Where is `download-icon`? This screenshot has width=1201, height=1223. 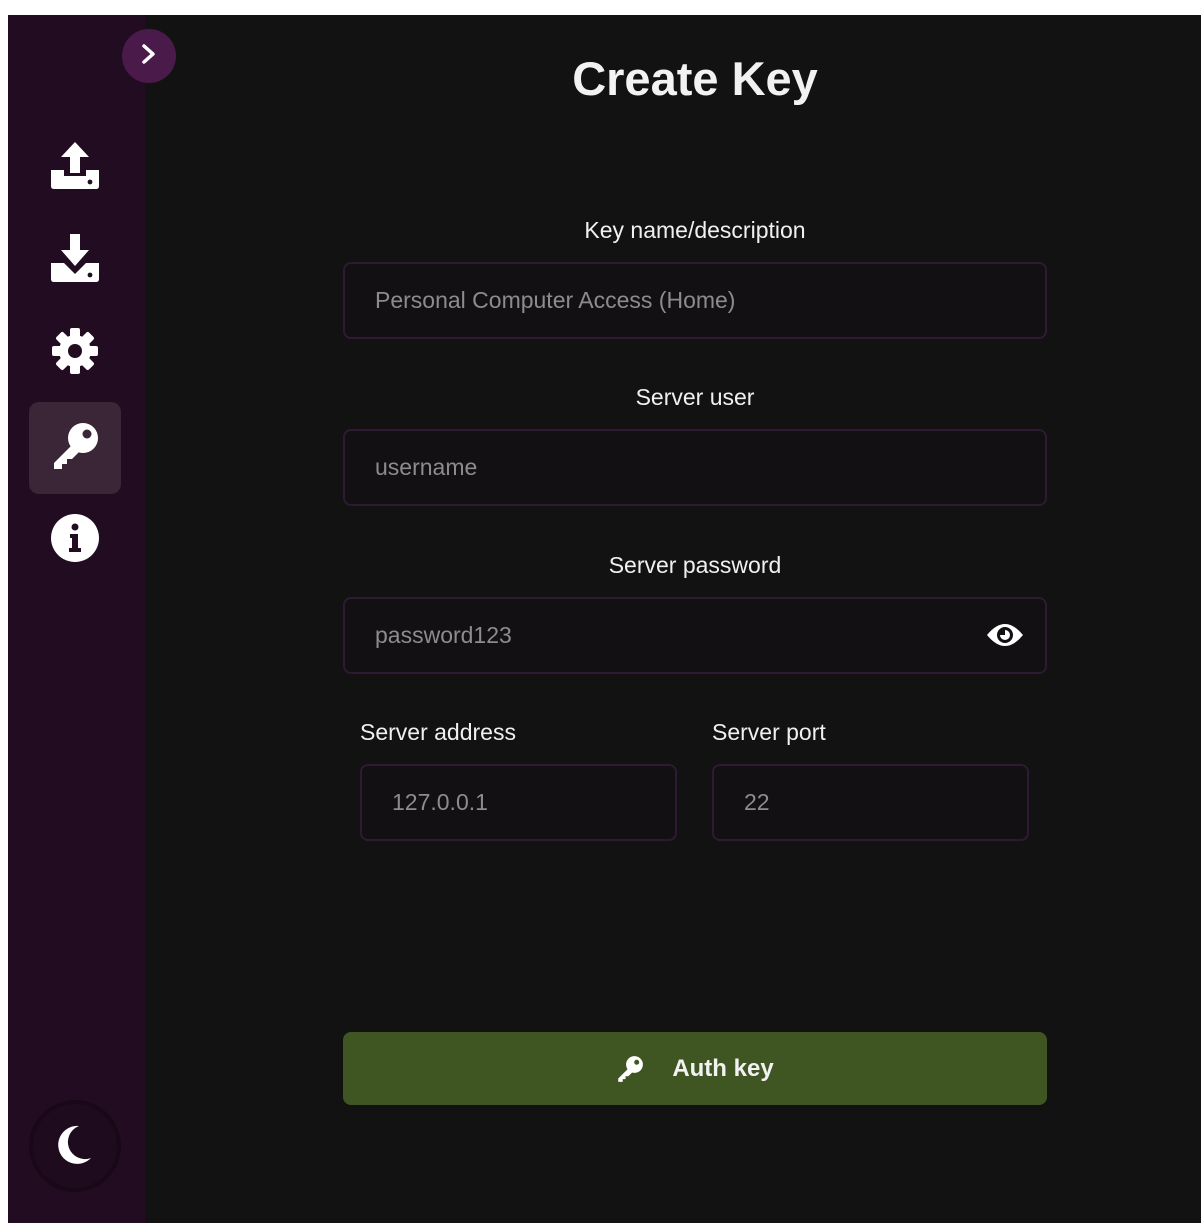
download-icon is located at coordinates (75, 260).